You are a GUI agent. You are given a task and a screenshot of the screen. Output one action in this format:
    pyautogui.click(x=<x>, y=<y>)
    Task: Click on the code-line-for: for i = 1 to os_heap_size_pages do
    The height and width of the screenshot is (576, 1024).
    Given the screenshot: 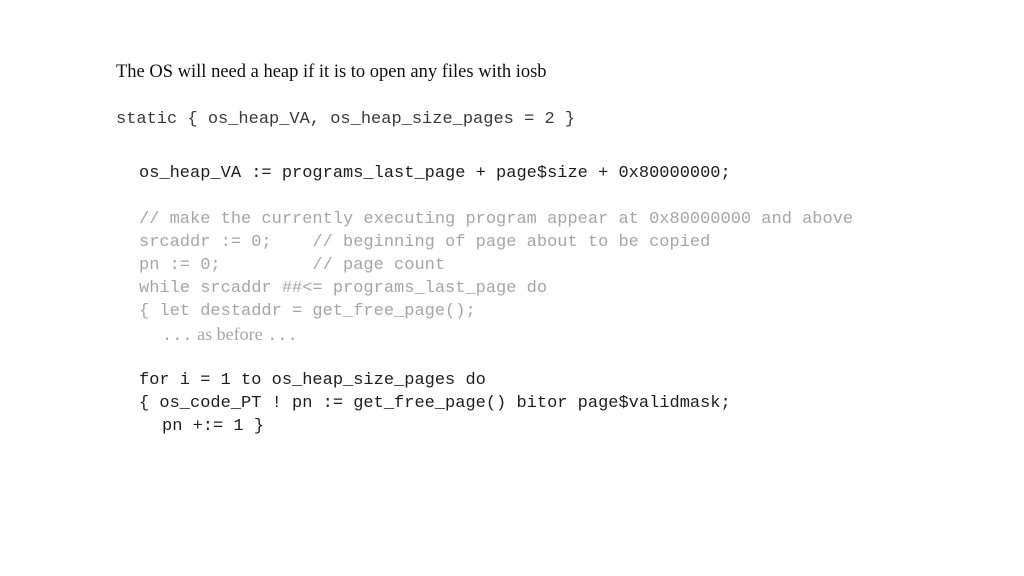 What is the action you would take?
    pyautogui.click(x=312, y=380)
    